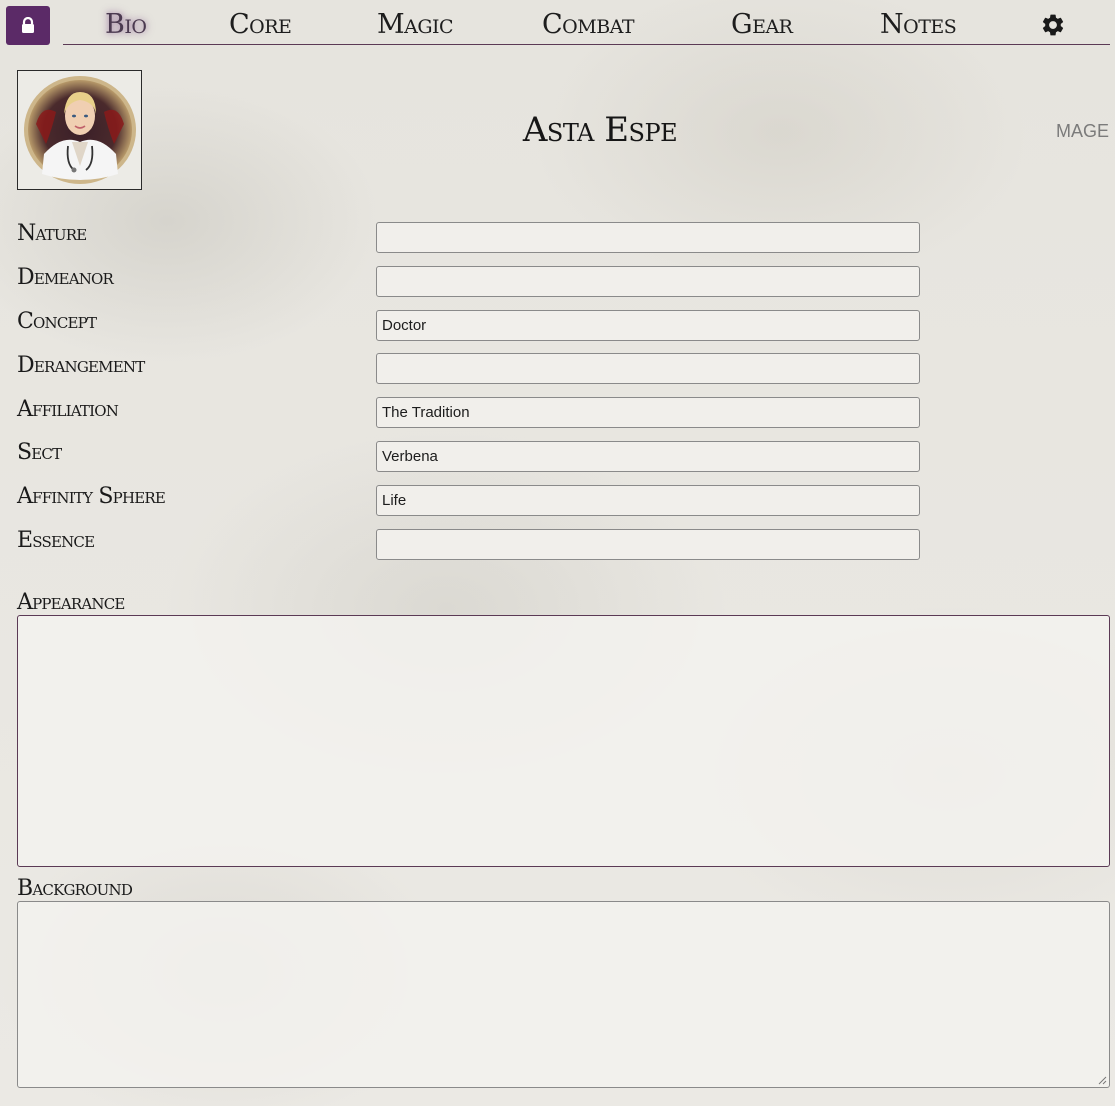  Describe the element at coordinates (648, 237) in the screenshot. I see `nature-field` at that location.